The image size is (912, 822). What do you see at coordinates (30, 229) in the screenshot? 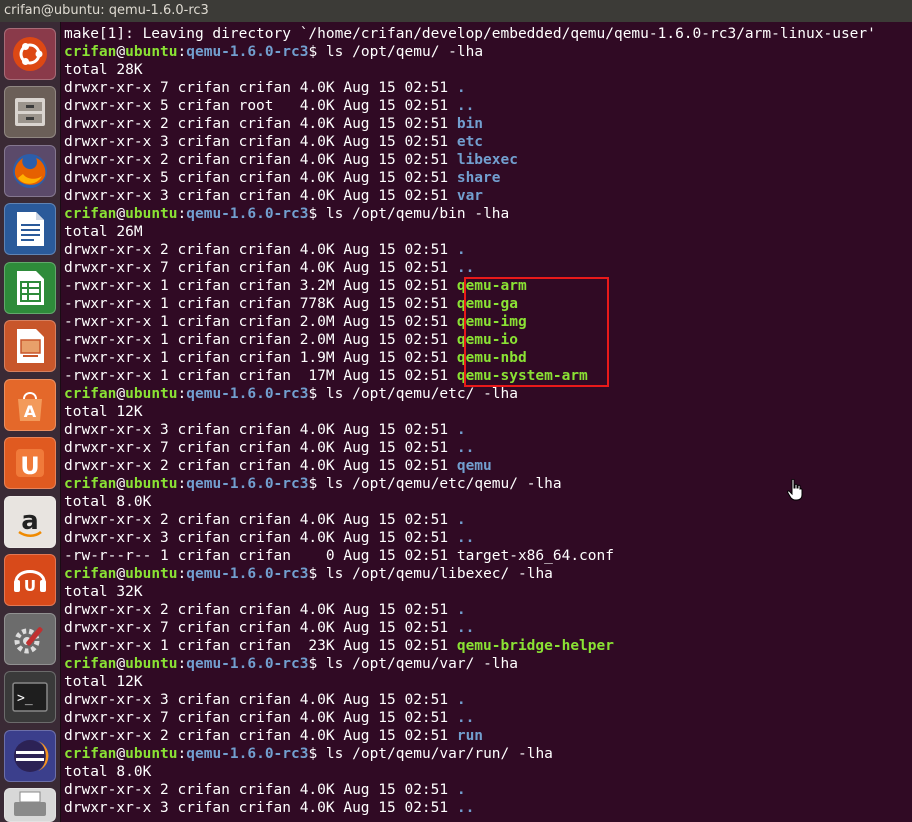
I see `writer-icon` at bounding box center [30, 229].